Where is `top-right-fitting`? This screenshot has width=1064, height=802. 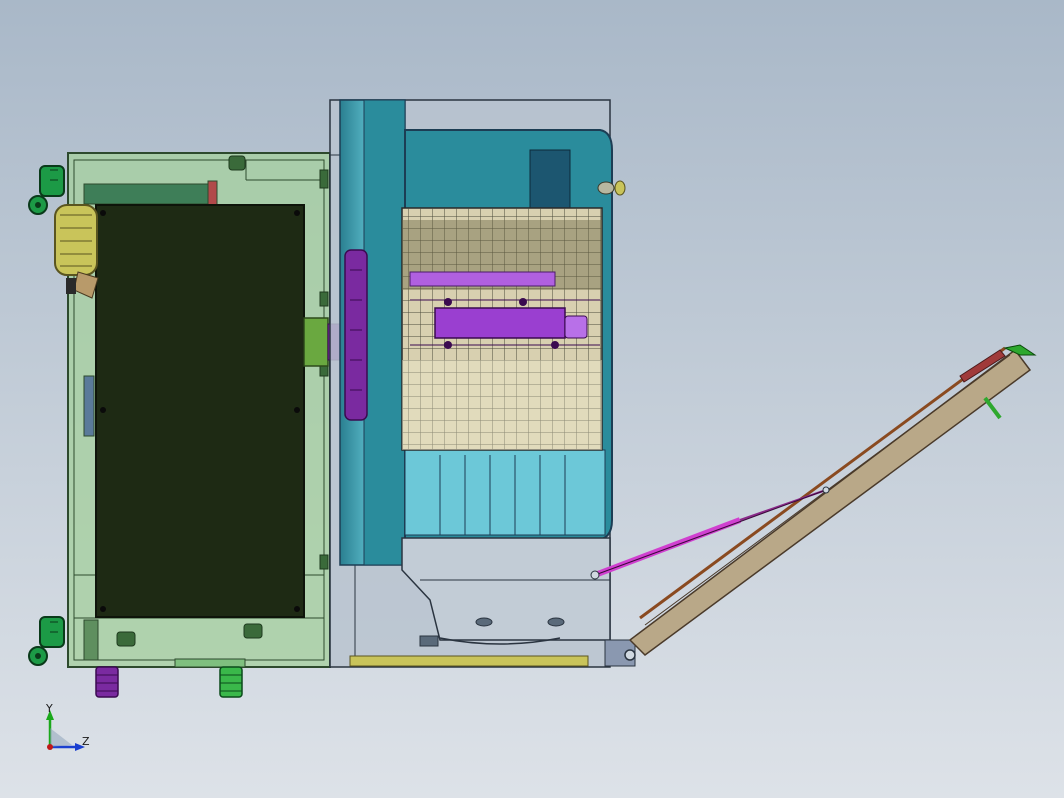 top-right-fitting is located at coordinates (611, 188).